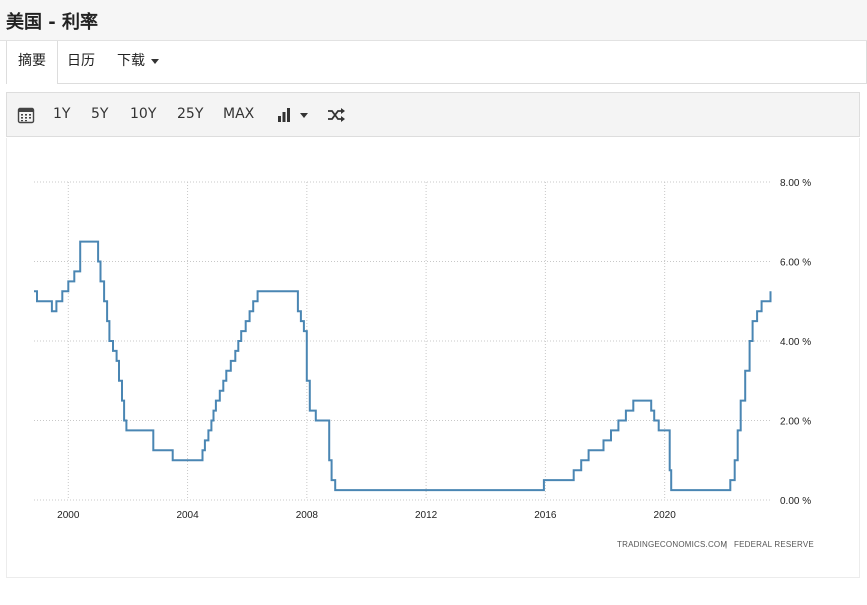 This screenshot has width=867, height=605. What do you see at coordinates (436, 62) in the screenshot?
I see `tab-bar: 摘要 日历 下载` at bounding box center [436, 62].